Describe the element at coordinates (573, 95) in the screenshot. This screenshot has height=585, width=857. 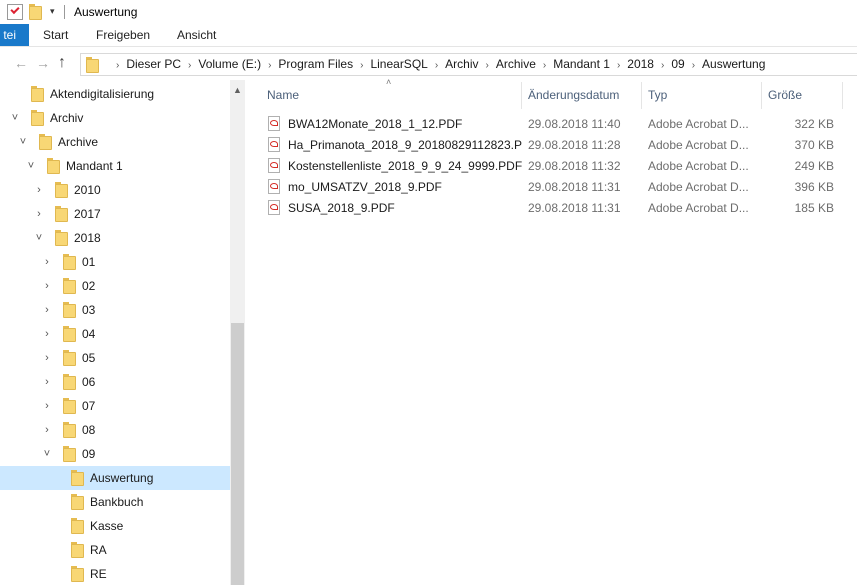
I see `column-header-date: Änderungsdatum` at that location.